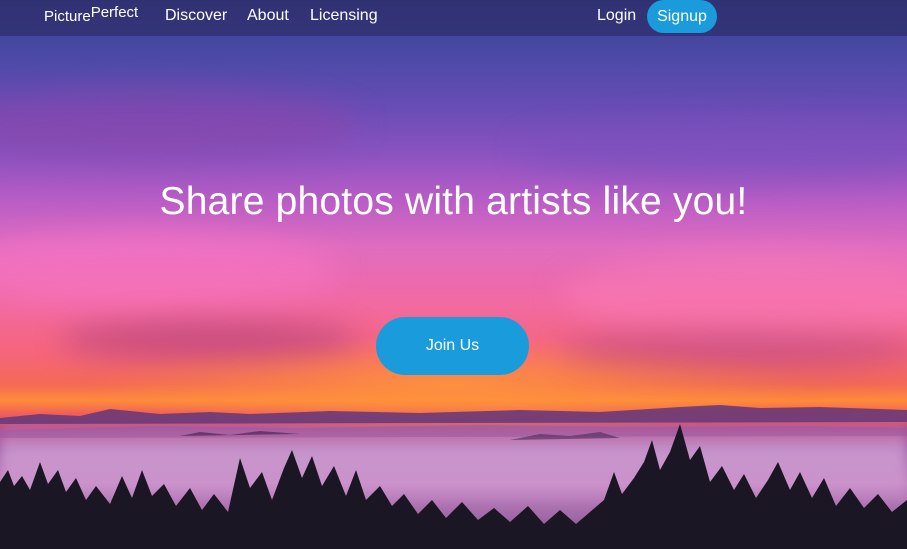 The image size is (907, 549). What do you see at coordinates (452, 346) in the screenshot?
I see `join-us-button: Join Us` at bounding box center [452, 346].